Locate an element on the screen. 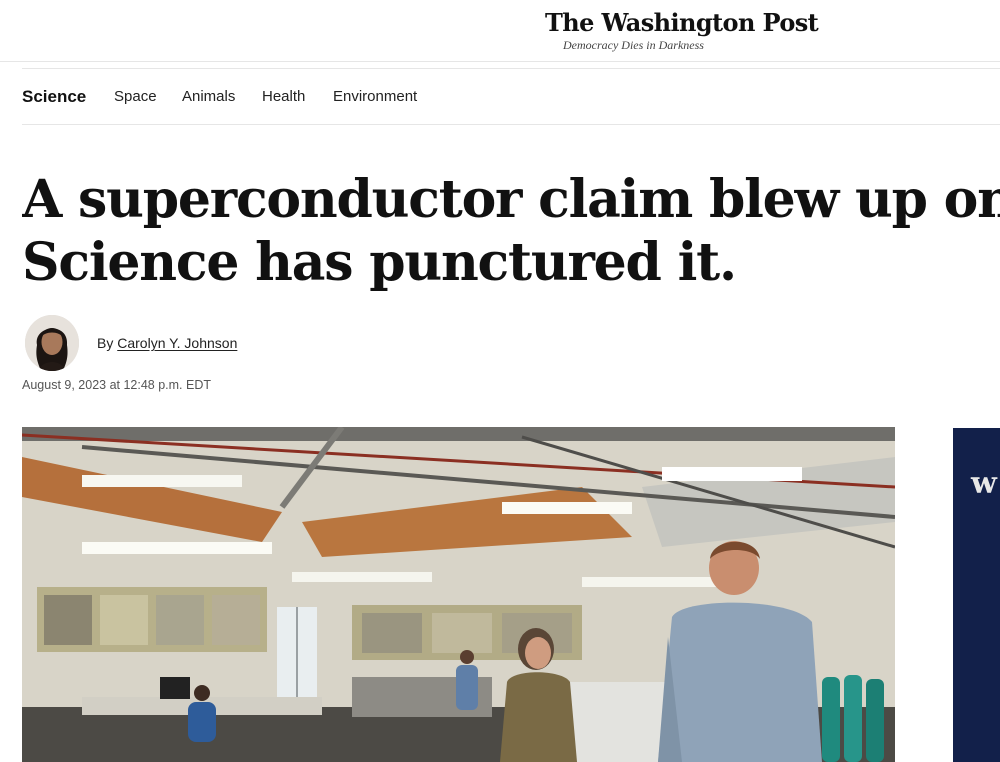  nav-item-space: Space is located at coordinates (135, 96).